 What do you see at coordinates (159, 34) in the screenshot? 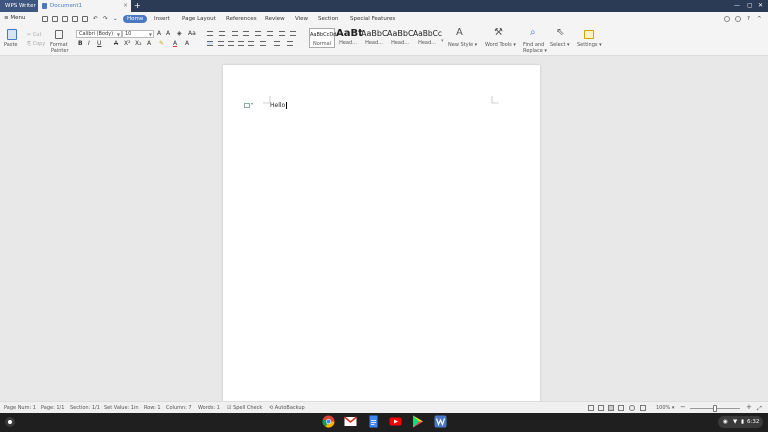
I see `increase-font-icon: A` at bounding box center [159, 34].